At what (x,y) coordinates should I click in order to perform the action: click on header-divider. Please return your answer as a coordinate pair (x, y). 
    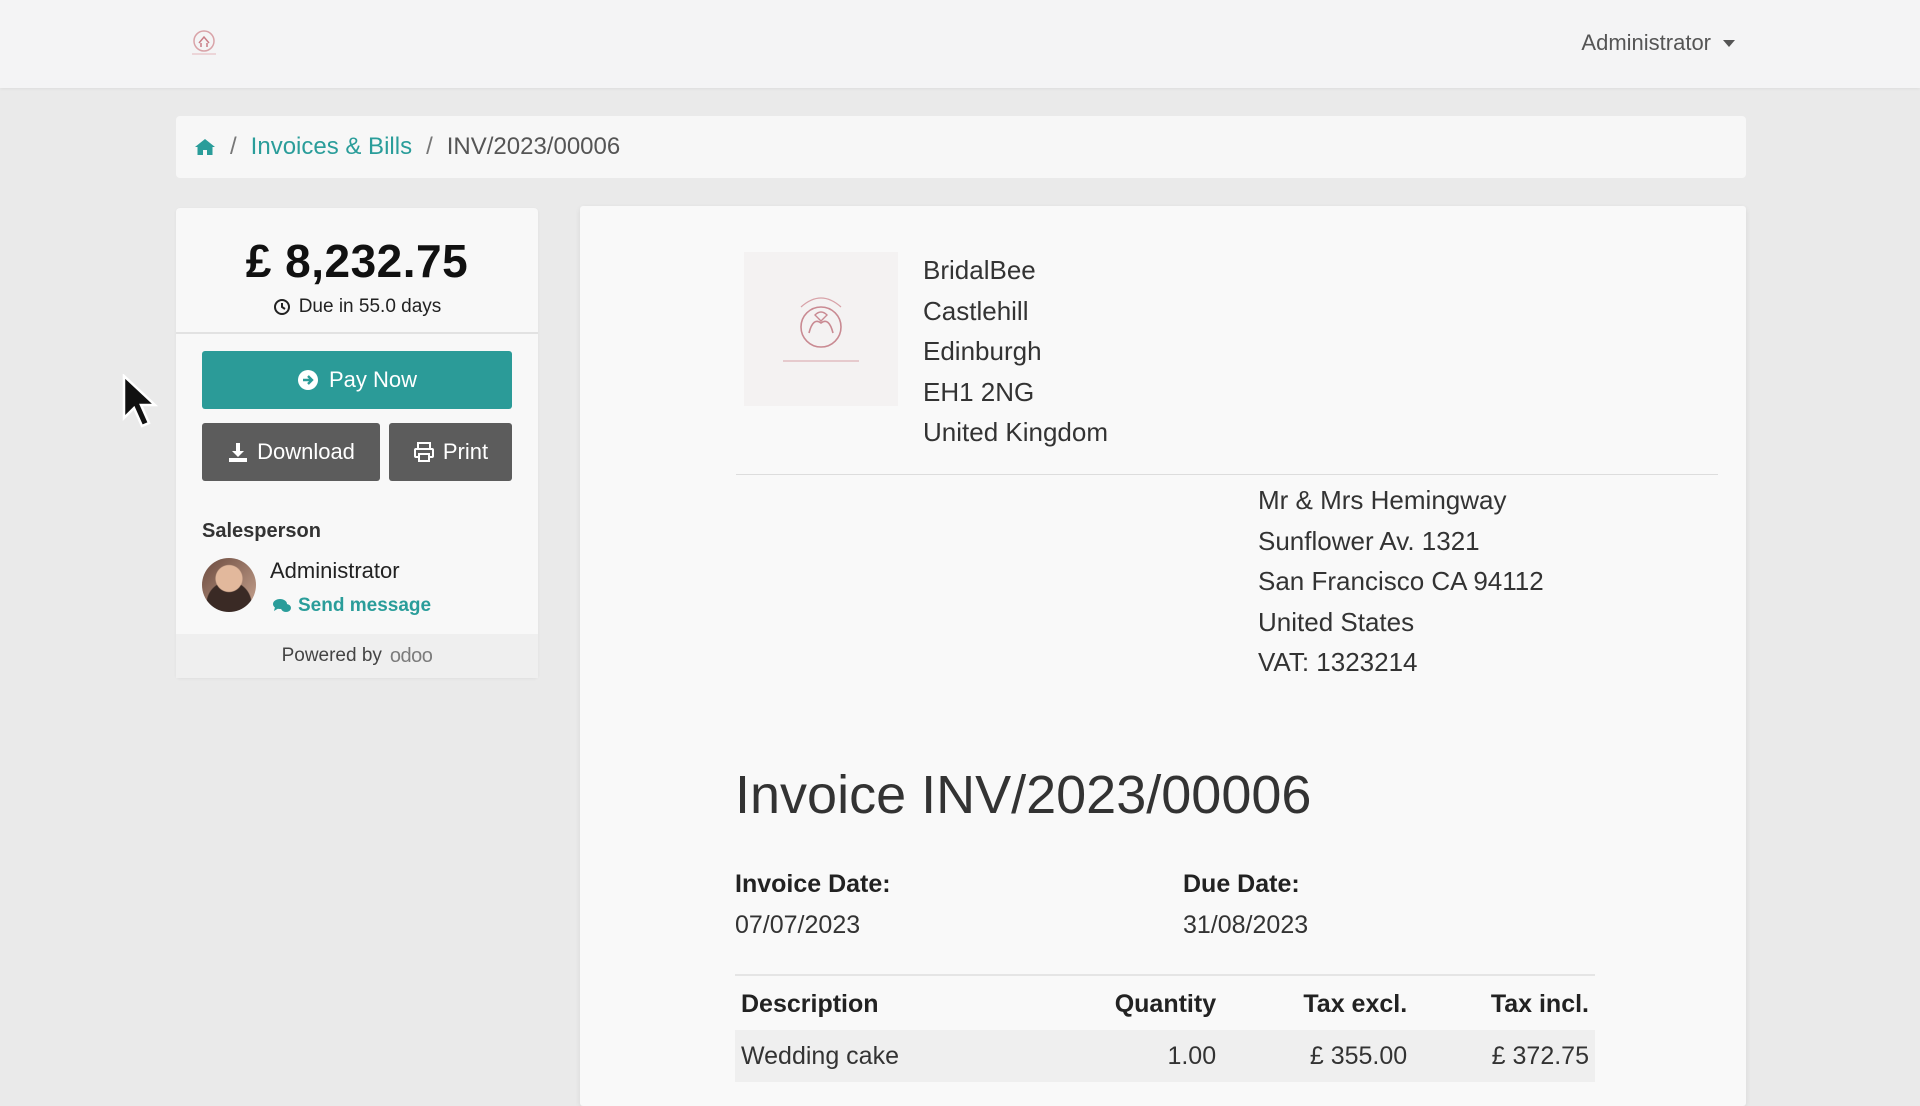
    Looking at the image, I should click on (1227, 474).